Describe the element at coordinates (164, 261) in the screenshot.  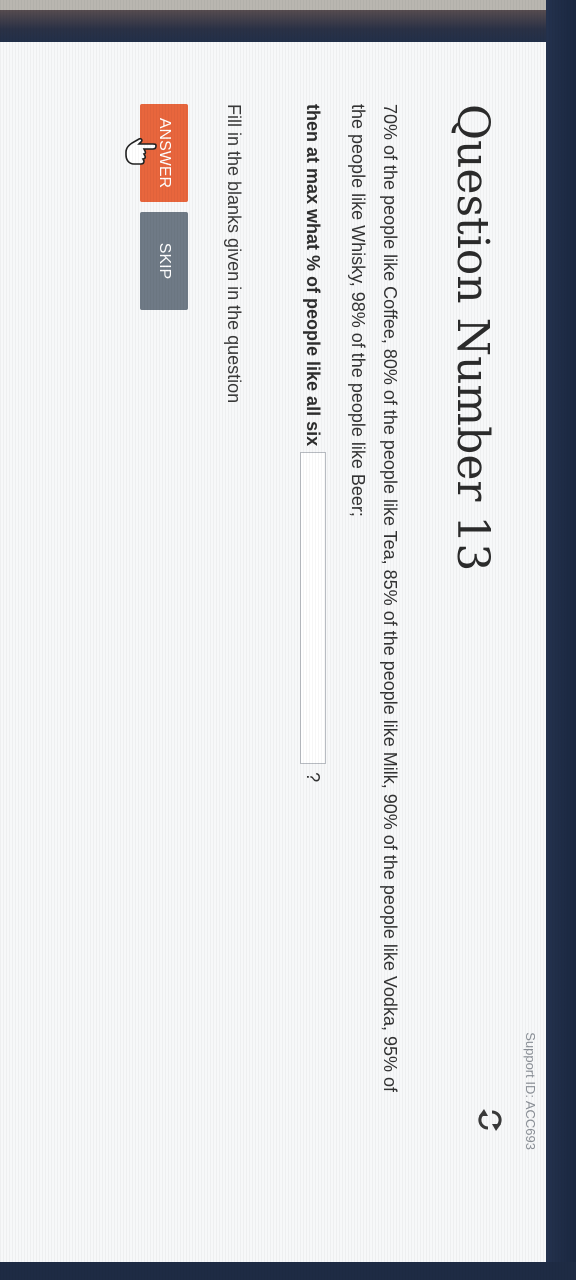
I see `skip-button: SKIP` at that location.